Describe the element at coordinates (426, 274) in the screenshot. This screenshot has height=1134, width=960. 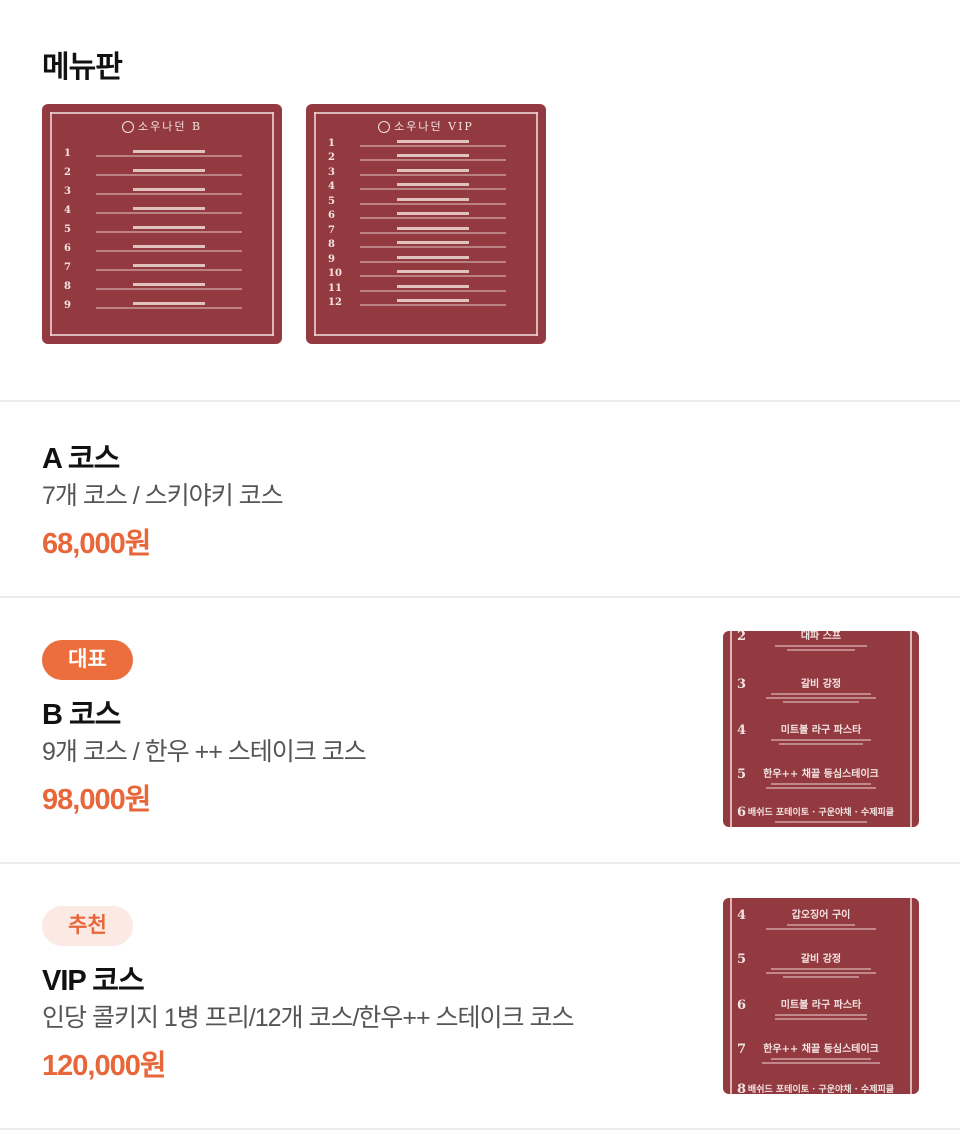
I see `menu-image-item: 10` at that location.